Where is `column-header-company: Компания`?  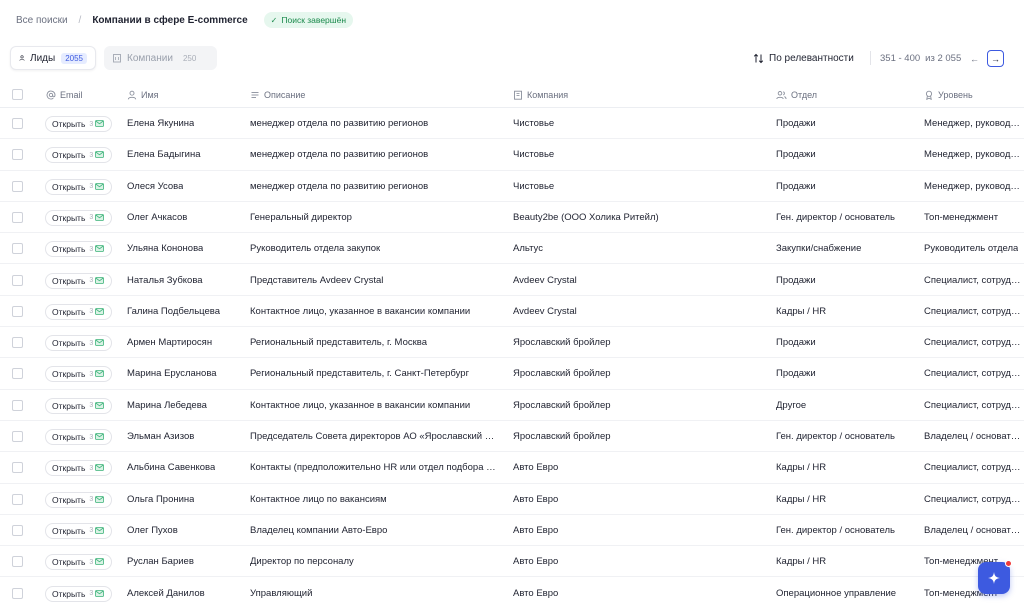
column-header-company: Компания is located at coordinates (540, 95).